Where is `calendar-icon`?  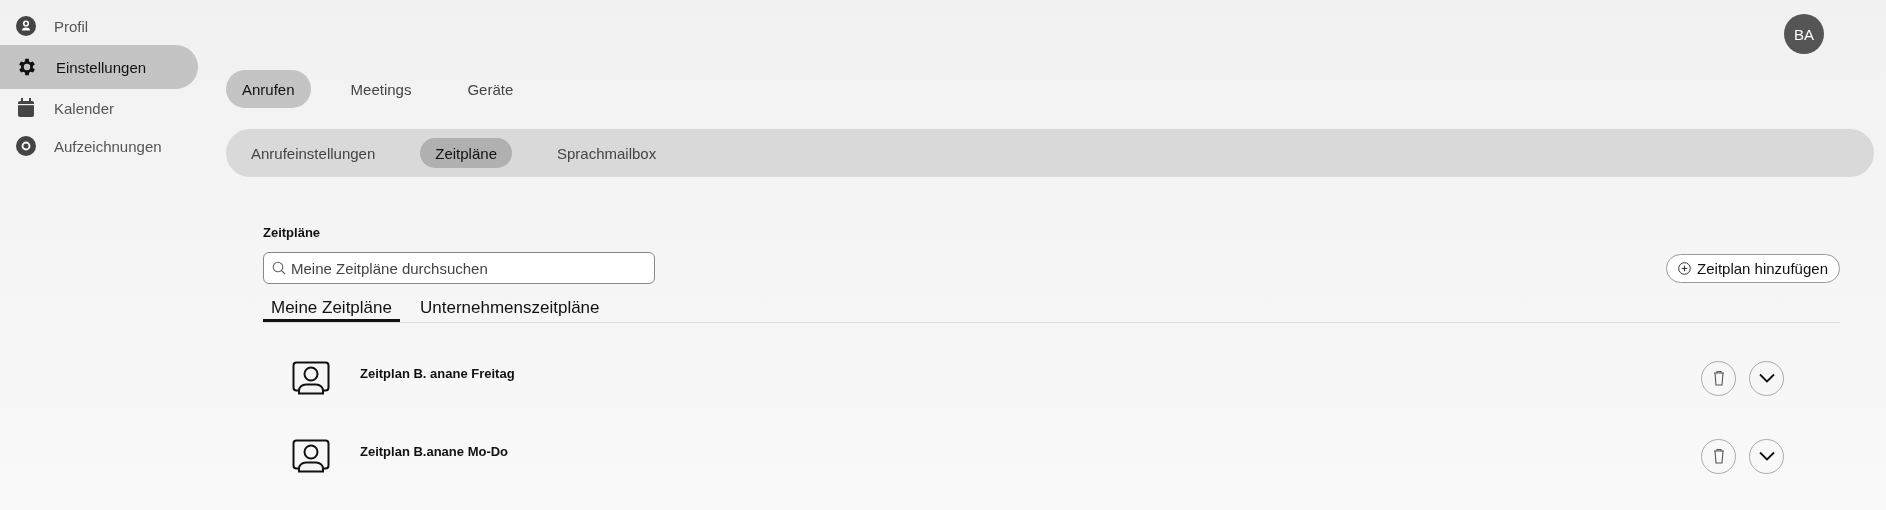 calendar-icon is located at coordinates (26, 108).